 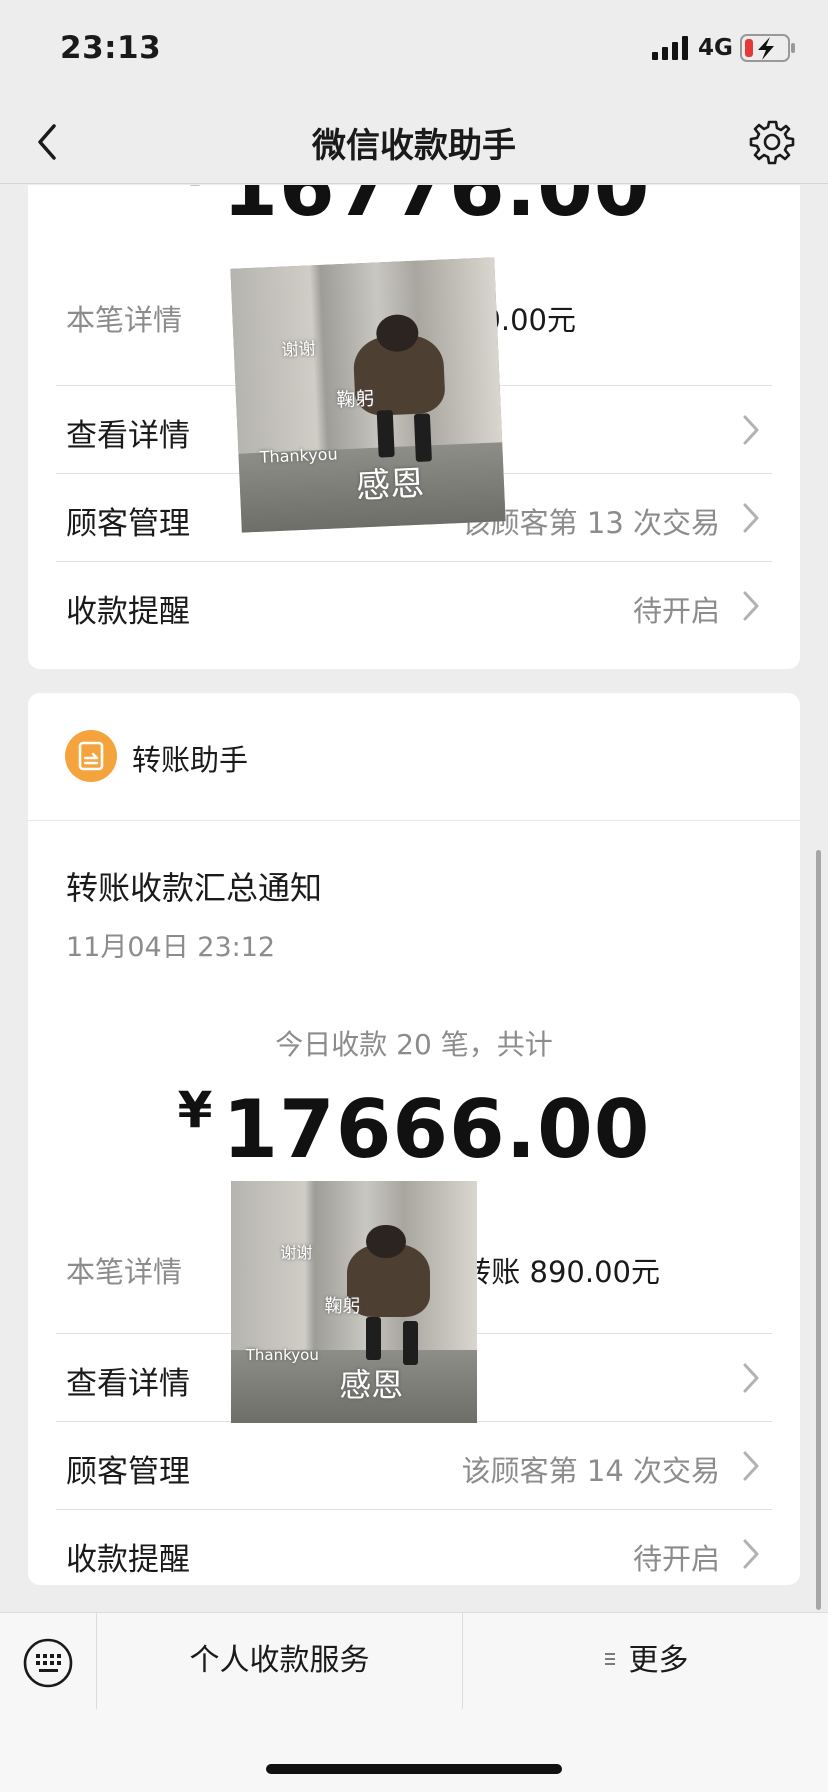 What do you see at coordinates (171, 947) in the screenshot?
I see `notification-time: 11月04日 23:12` at bounding box center [171, 947].